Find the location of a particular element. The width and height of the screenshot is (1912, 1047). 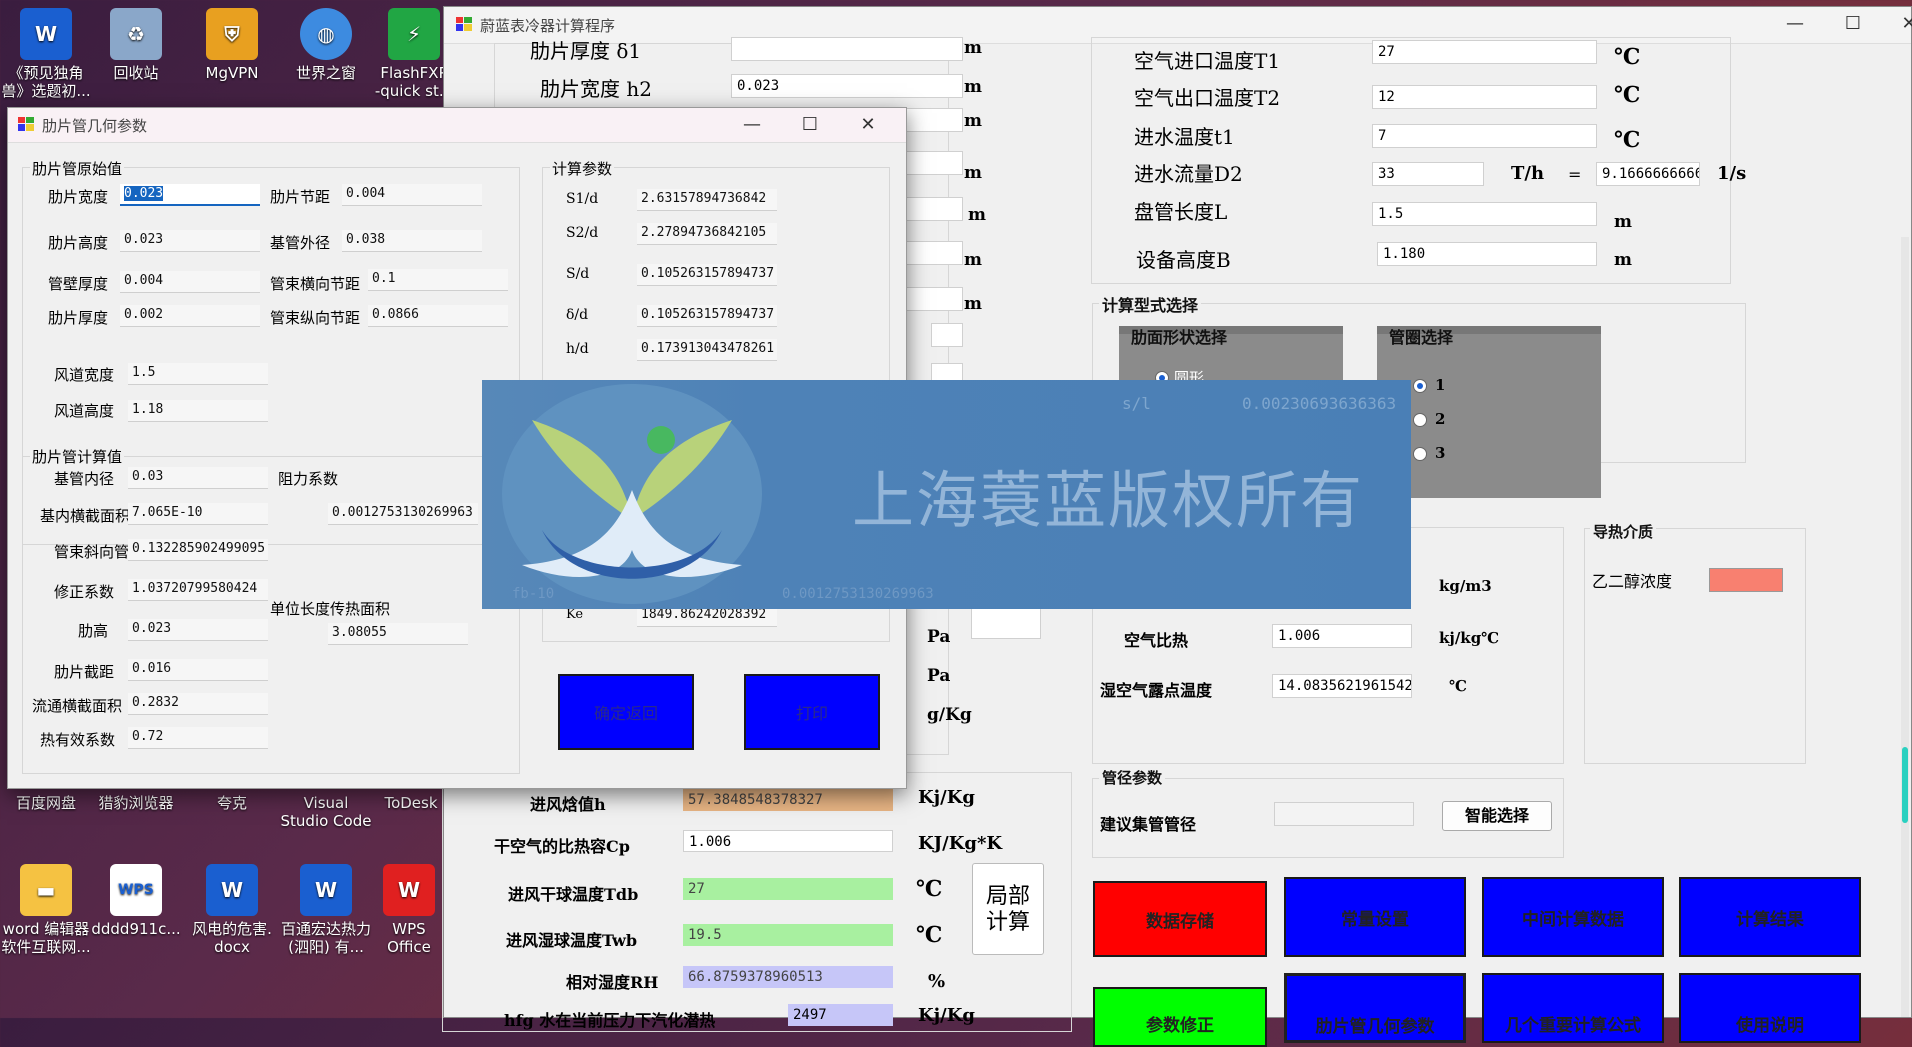

data-store-button: 数据存储 is located at coordinates (1180, 919).